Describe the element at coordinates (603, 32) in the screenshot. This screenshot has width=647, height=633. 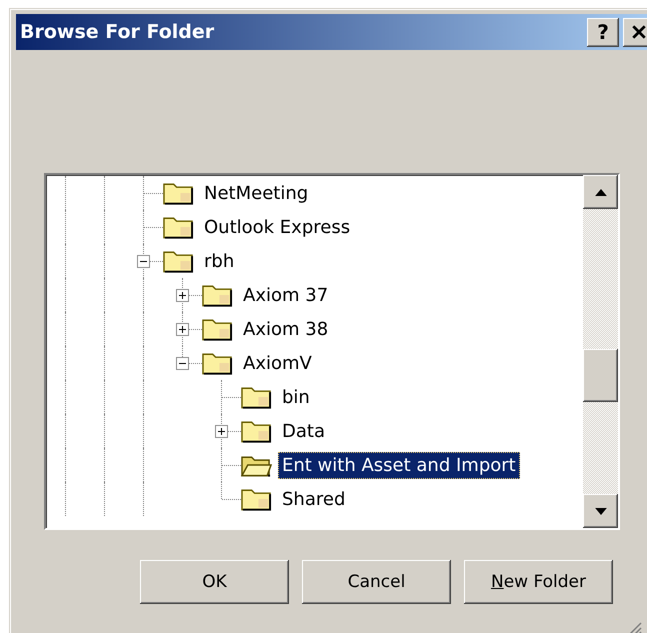
I see `help-button: ?` at that location.